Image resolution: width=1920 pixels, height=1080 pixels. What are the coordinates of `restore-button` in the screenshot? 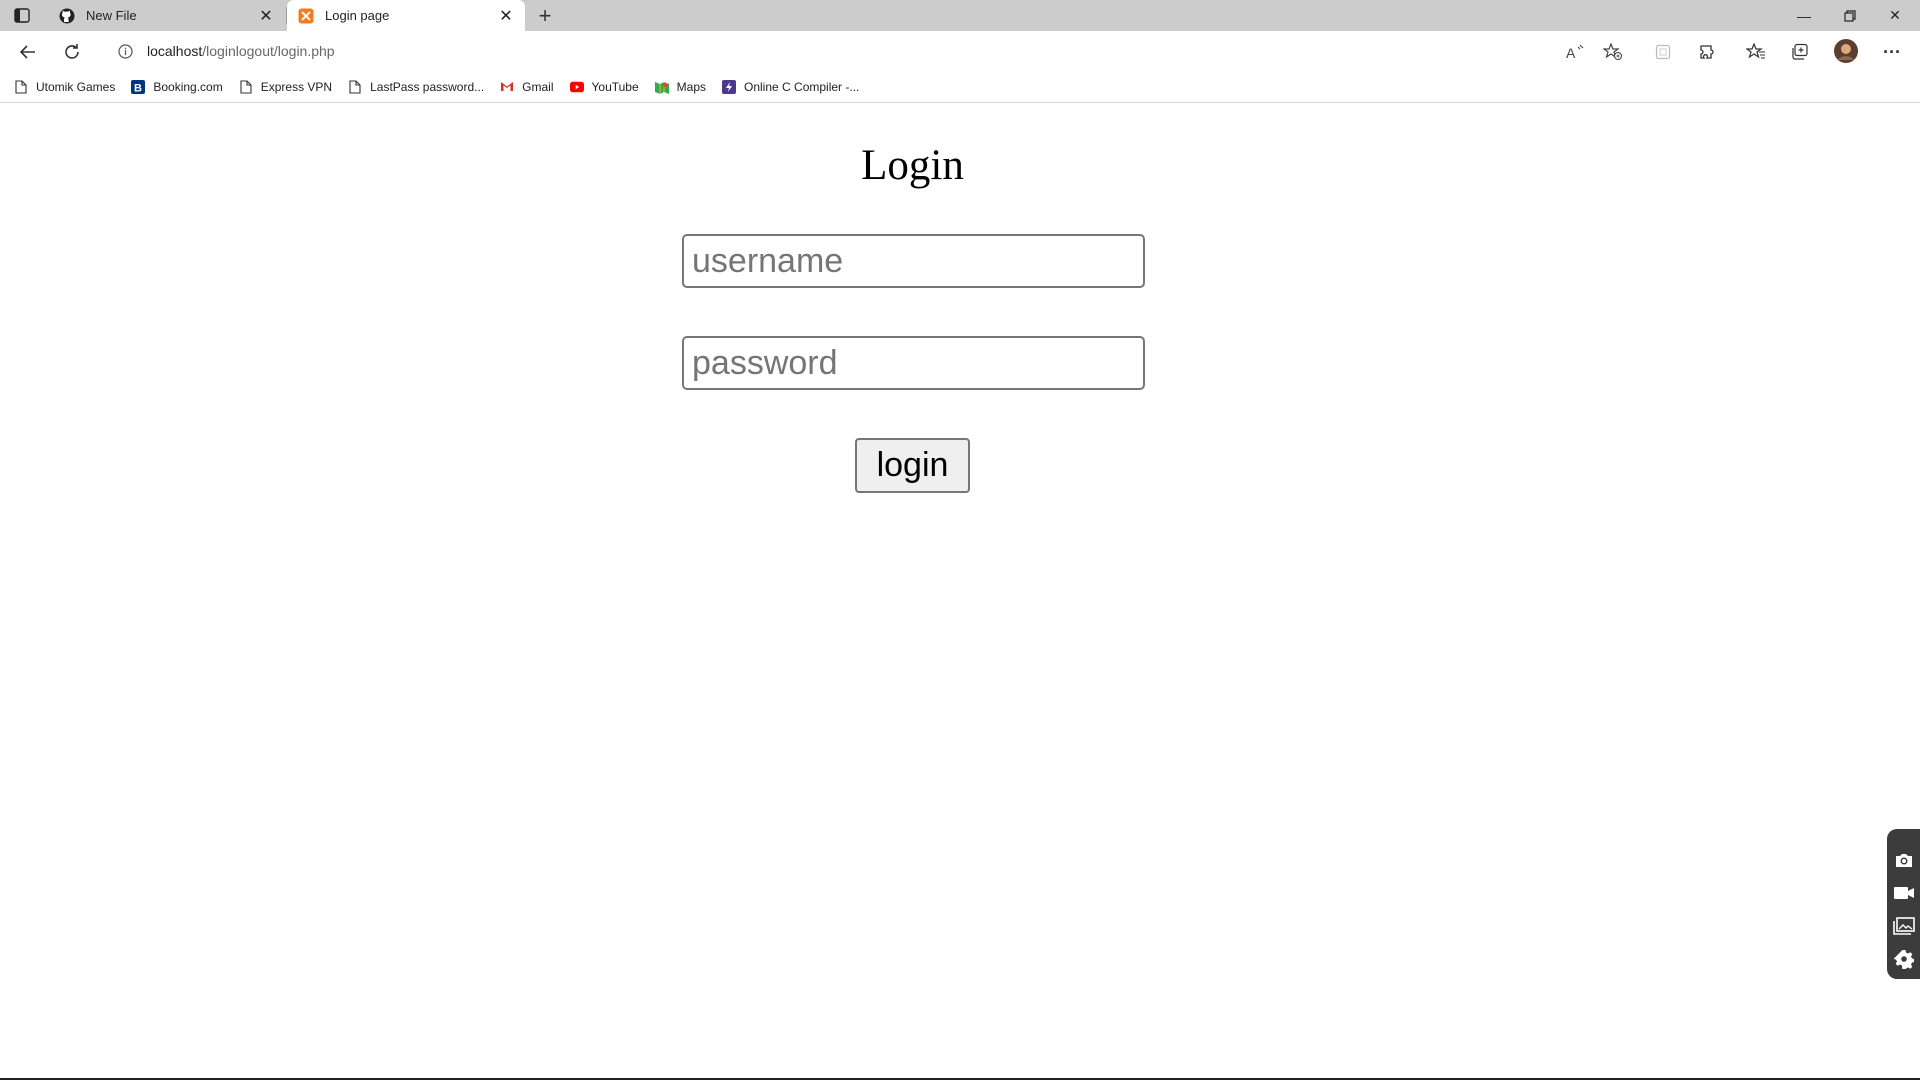 It's located at (1850, 15).